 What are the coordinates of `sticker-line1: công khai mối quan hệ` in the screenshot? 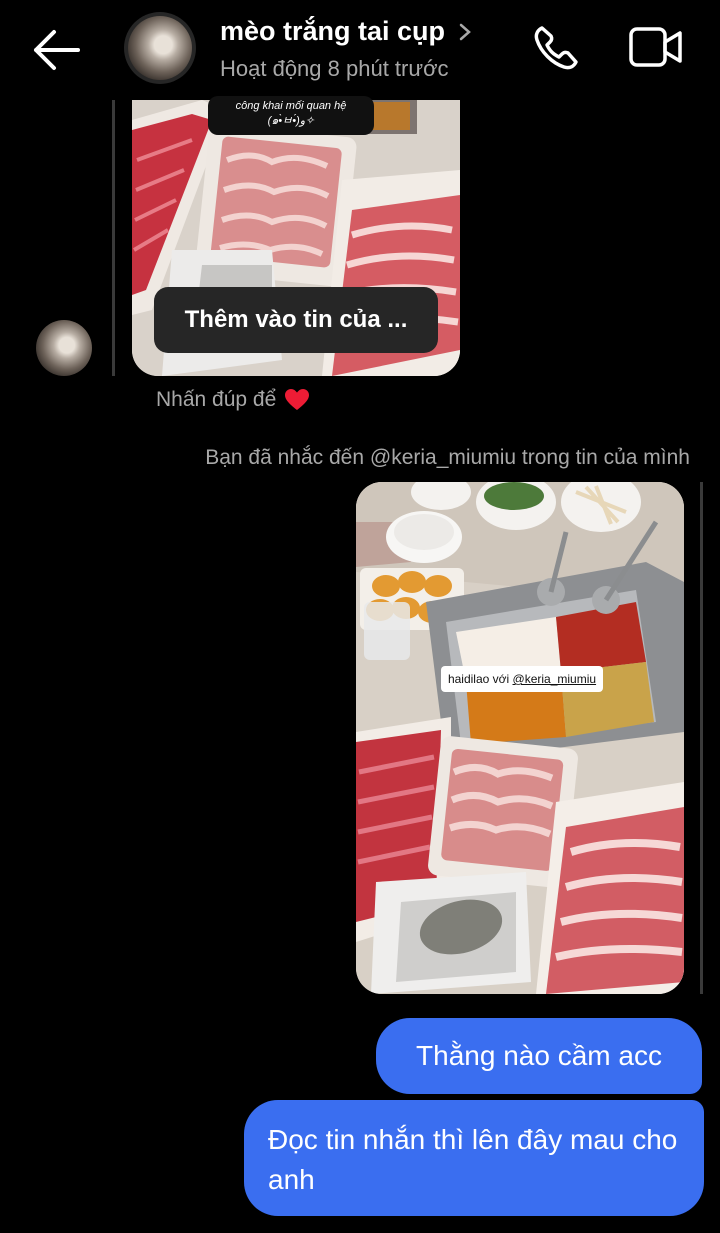 It's located at (291, 106).